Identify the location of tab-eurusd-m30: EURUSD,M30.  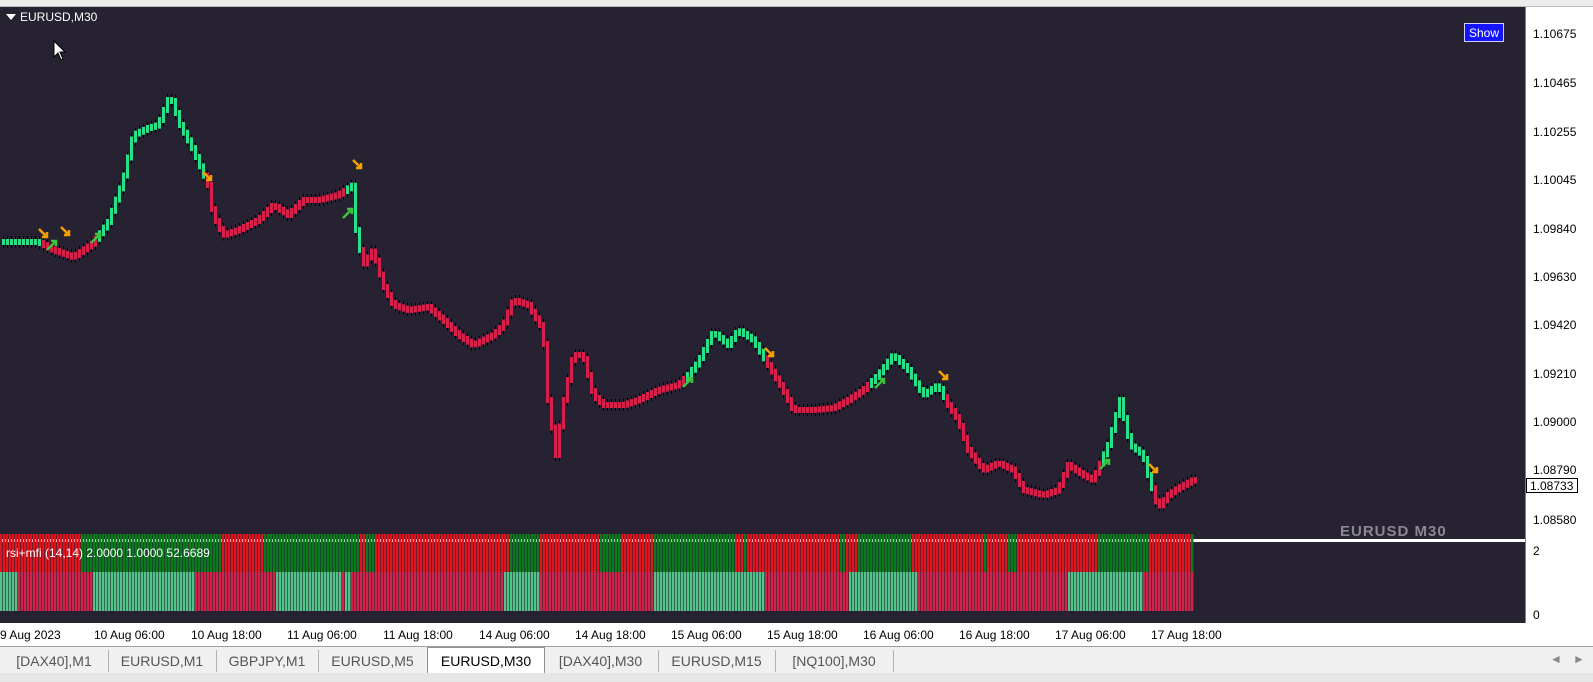
(486, 660).